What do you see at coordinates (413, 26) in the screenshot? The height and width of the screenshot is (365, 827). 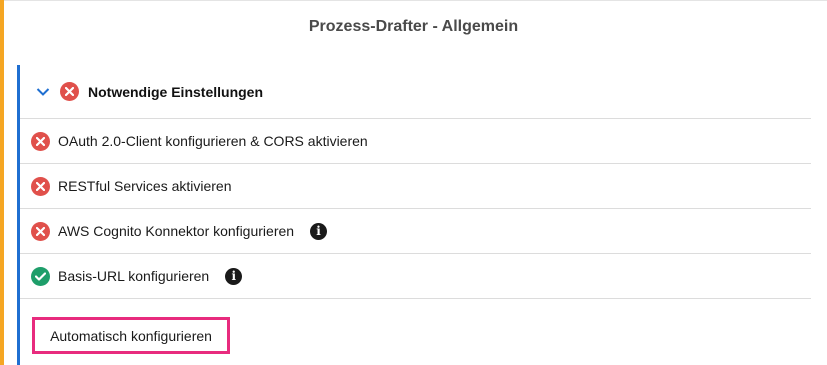 I see `page-title: Prozess-Drafter - Allgemein` at bounding box center [413, 26].